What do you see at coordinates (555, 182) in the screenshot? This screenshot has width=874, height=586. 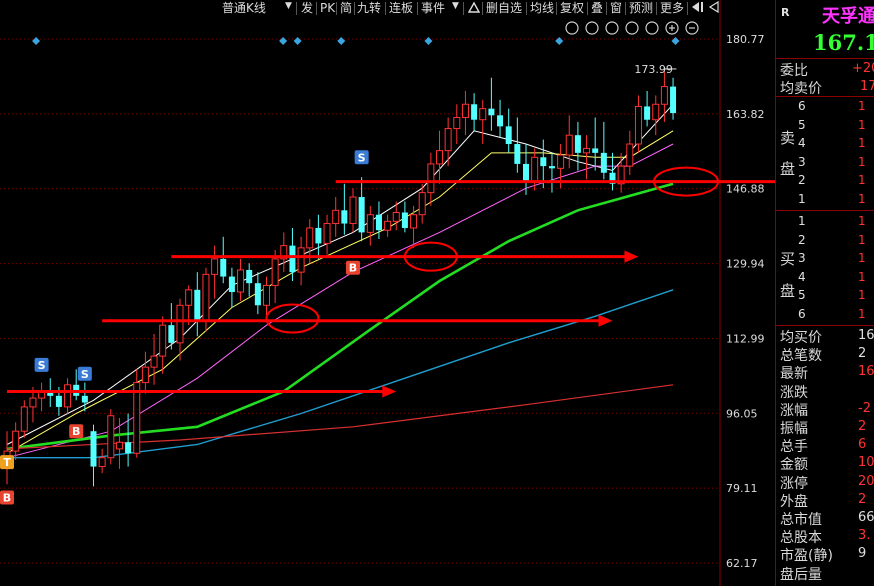 I see `annotation-arrow` at bounding box center [555, 182].